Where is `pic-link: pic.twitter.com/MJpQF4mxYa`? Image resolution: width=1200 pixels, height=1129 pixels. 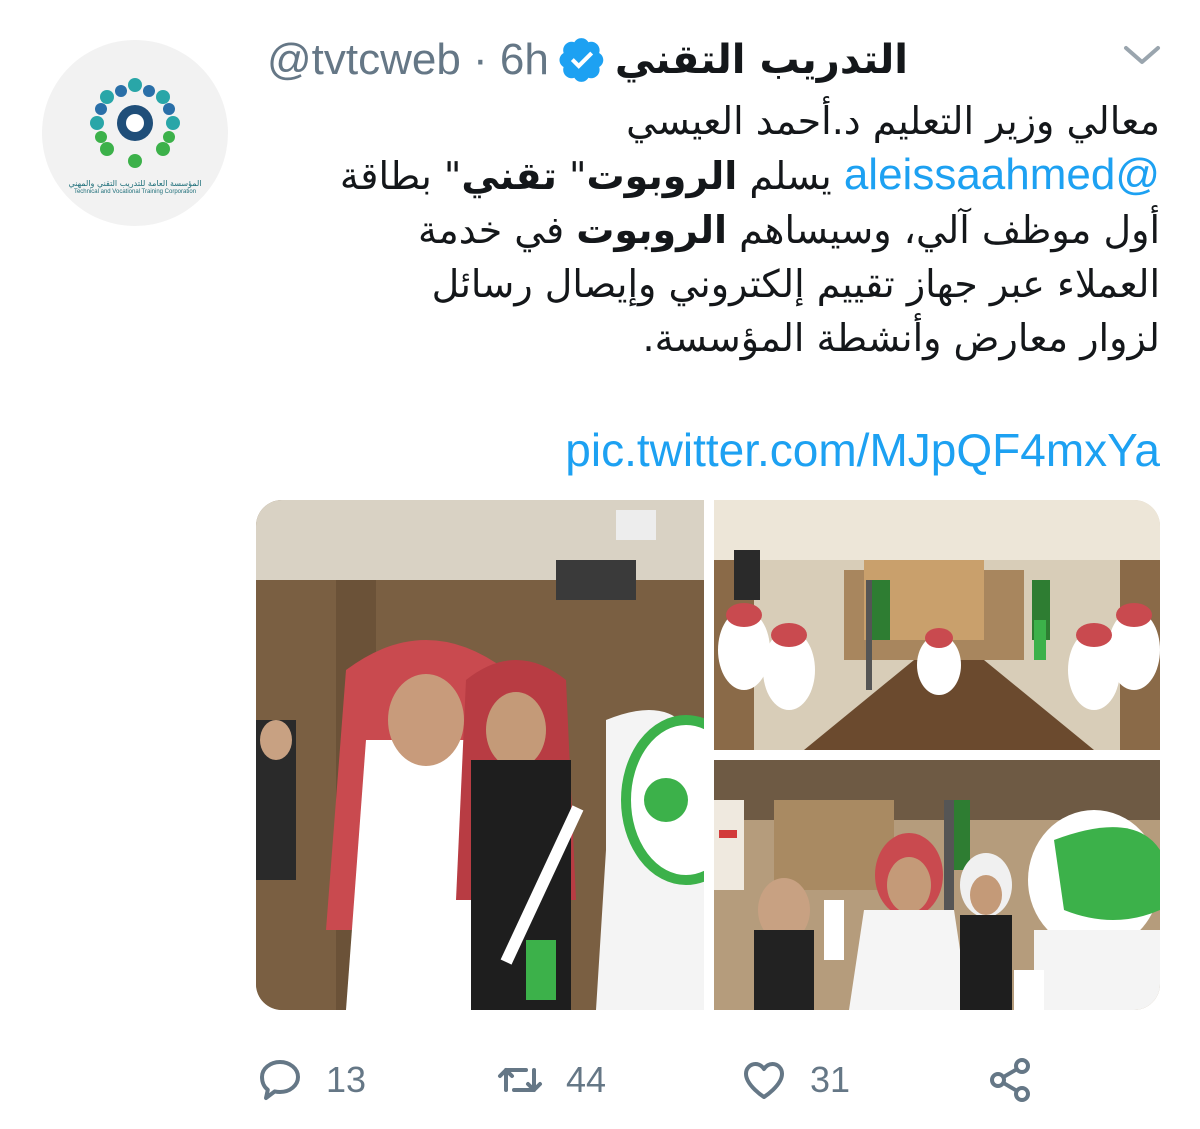
pic-link: pic.twitter.com/MJpQF4mxYa is located at coordinates (862, 450).